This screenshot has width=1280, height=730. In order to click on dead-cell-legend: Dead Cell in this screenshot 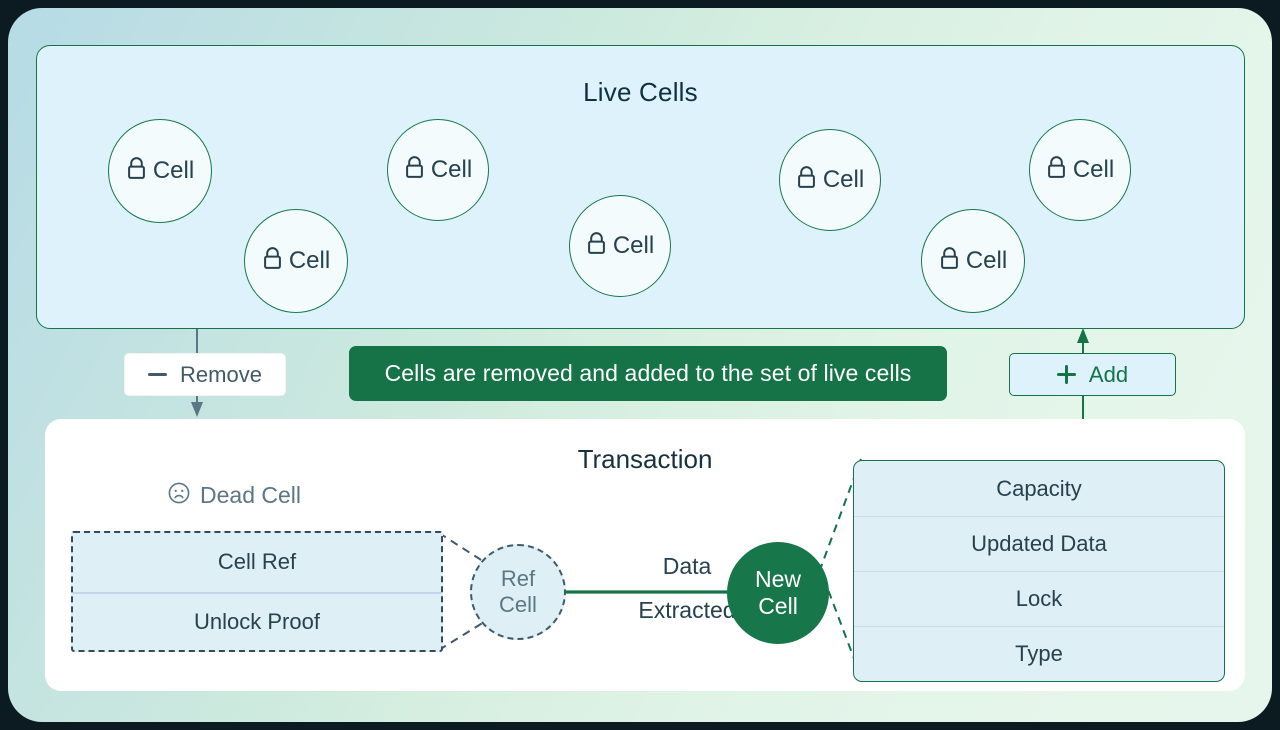, I will do `click(234, 495)`.